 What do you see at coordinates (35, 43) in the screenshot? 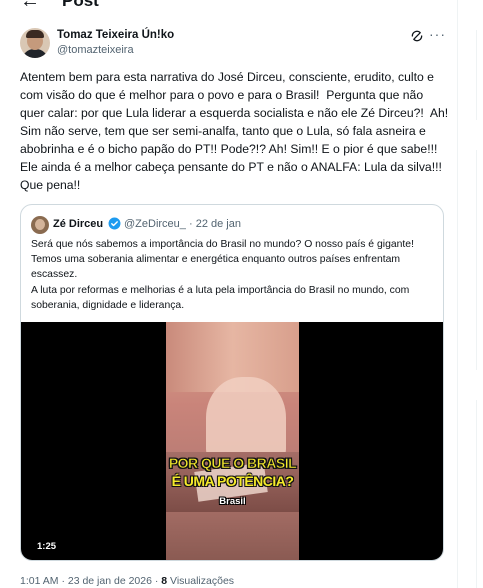
I see `author-avatar` at bounding box center [35, 43].